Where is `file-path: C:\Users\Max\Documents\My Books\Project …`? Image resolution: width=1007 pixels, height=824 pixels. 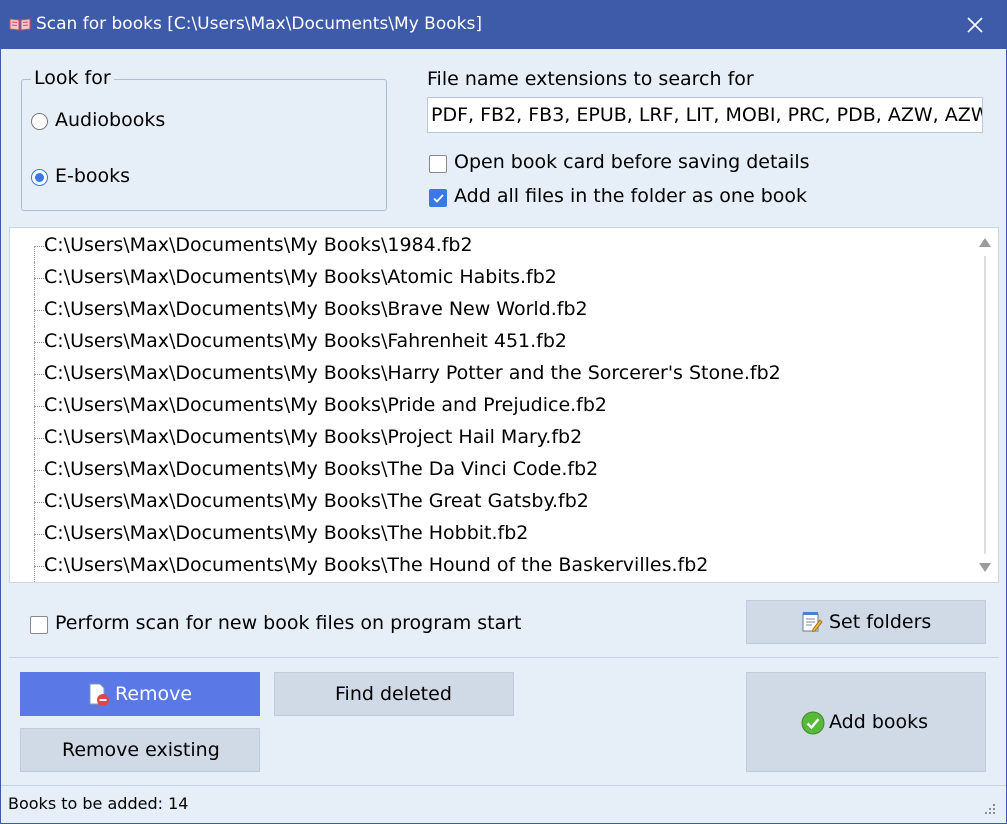 file-path: C:\Users\Max\Documents\My Books\Project … is located at coordinates (313, 437).